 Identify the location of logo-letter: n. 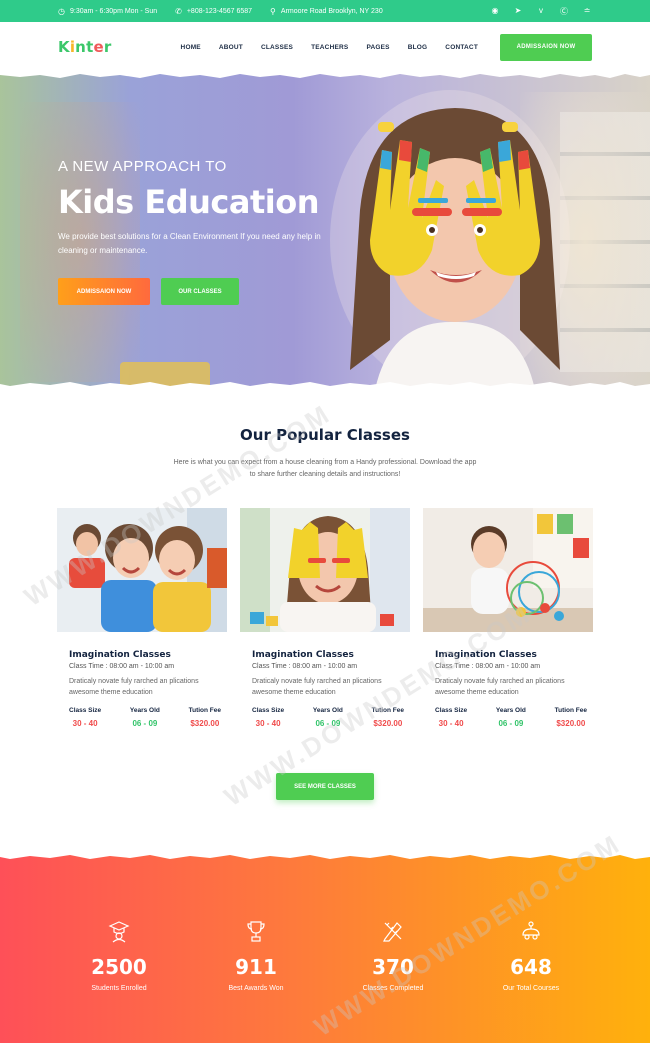
(81, 47).